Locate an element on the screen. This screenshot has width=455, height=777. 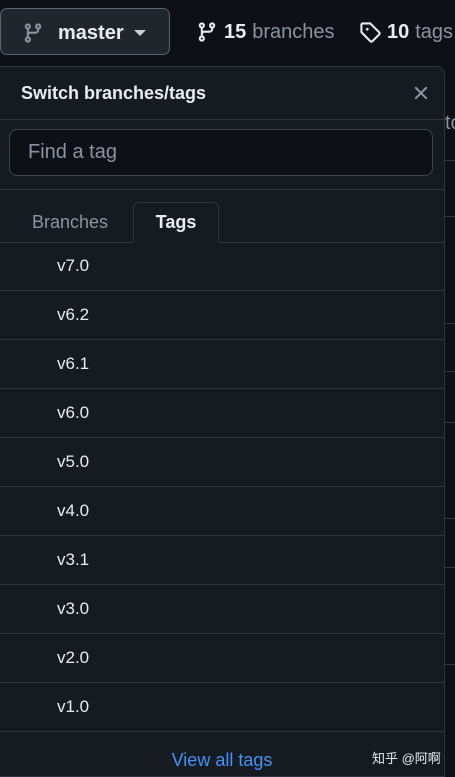
tags-link: 10 tags is located at coordinates (406, 32).